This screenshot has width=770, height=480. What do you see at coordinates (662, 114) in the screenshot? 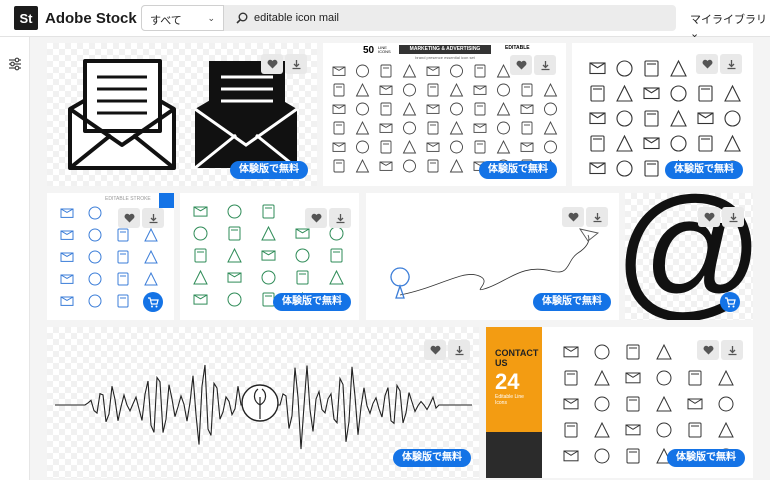
I see `result-tile-3: 体験版で無料` at bounding box center [662, 114].